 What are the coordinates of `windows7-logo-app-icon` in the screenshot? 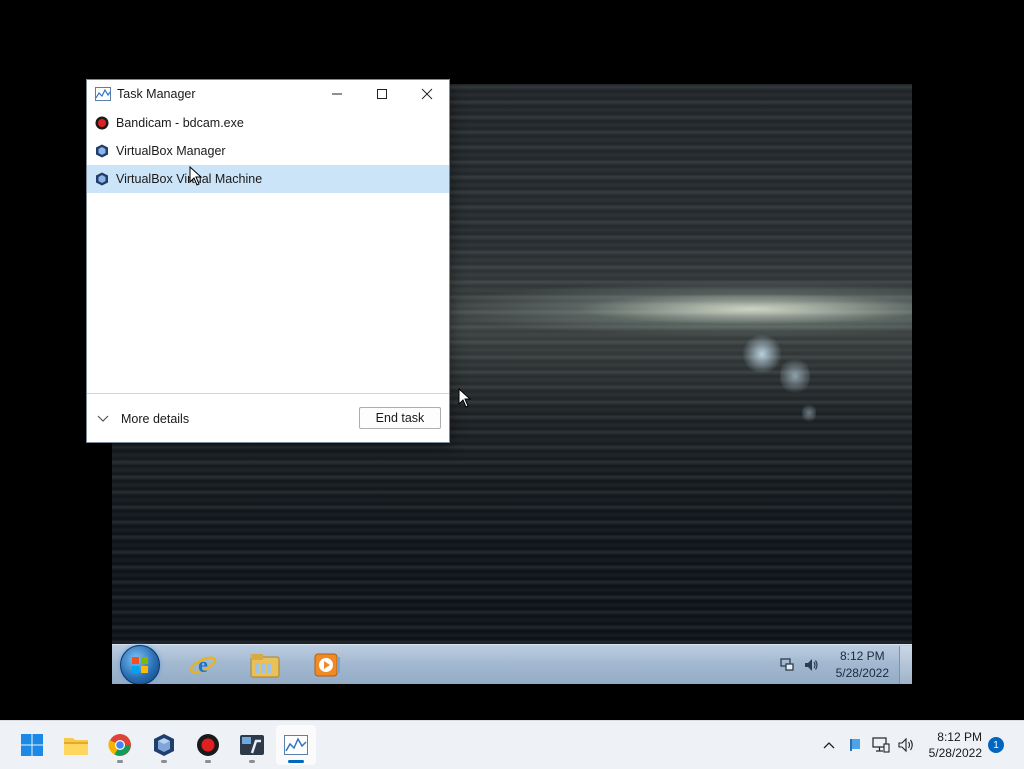 It's located at (252, 745).